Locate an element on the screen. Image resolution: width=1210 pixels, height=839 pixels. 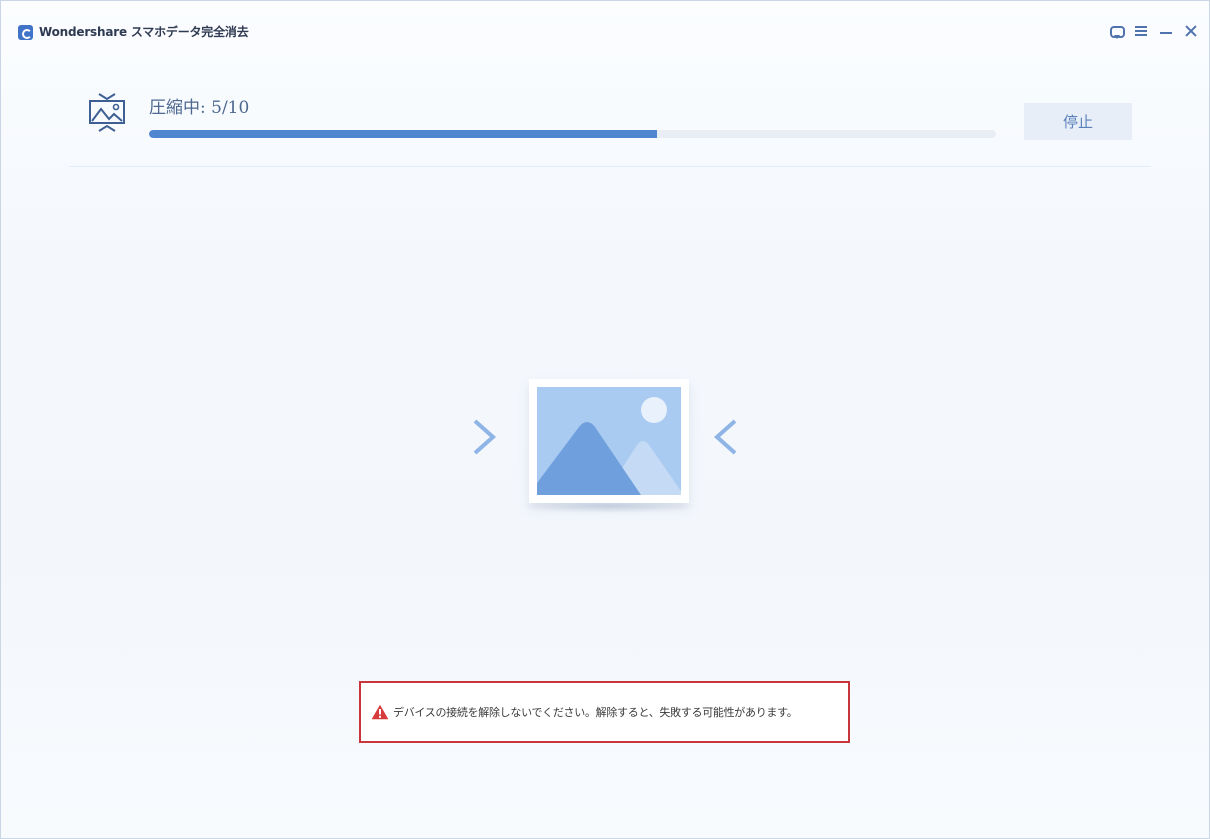
compress-illustration is located at coordinates (606, 451).